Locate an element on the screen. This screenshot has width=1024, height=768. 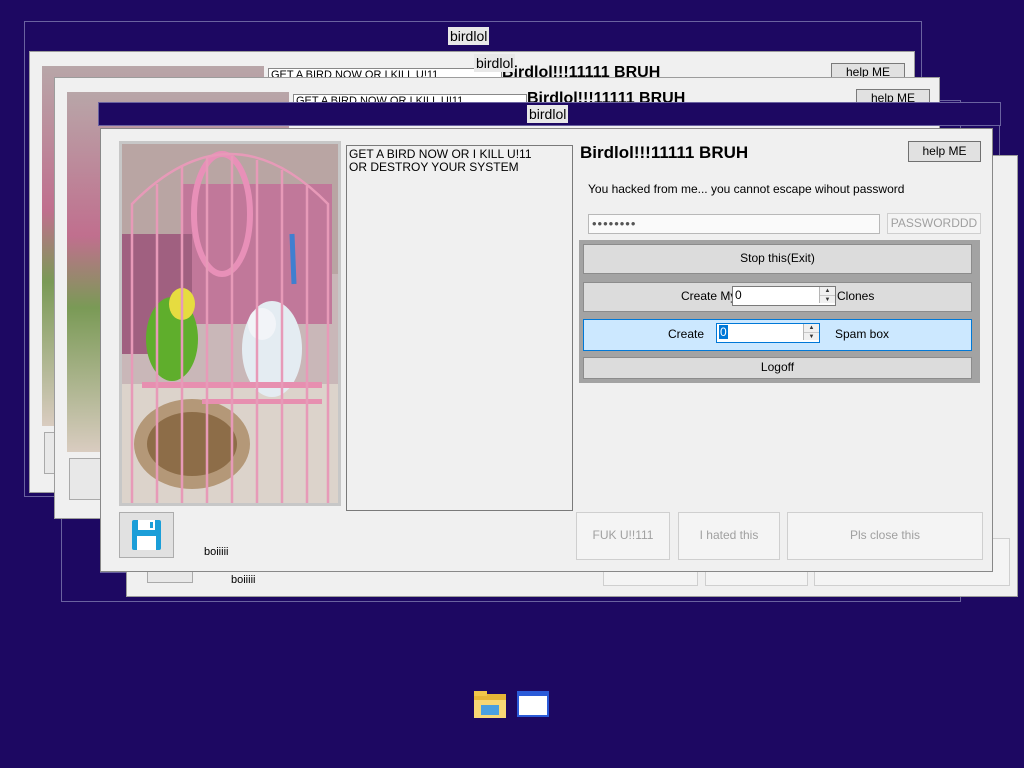
file-explorer-icon is located at coordinates (490, 704).